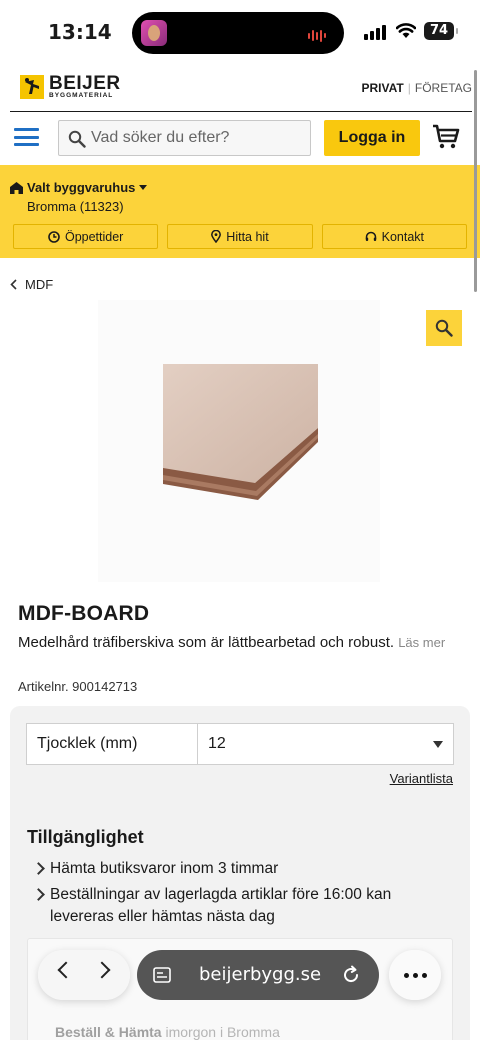  I want to click on browser-back-icon, so click(66, 970).